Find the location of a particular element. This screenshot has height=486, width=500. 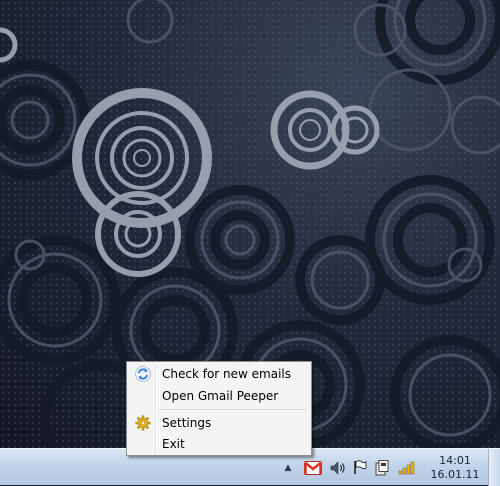

menu-item-check-new-emails: Check for new emails is located at coordinates (219, 374).